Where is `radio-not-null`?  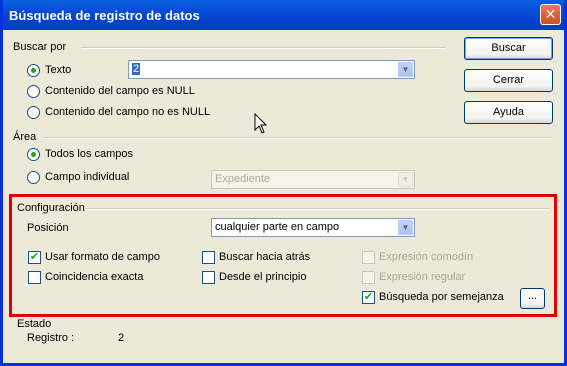
radio-not-null is located at coordinates (33, 112).